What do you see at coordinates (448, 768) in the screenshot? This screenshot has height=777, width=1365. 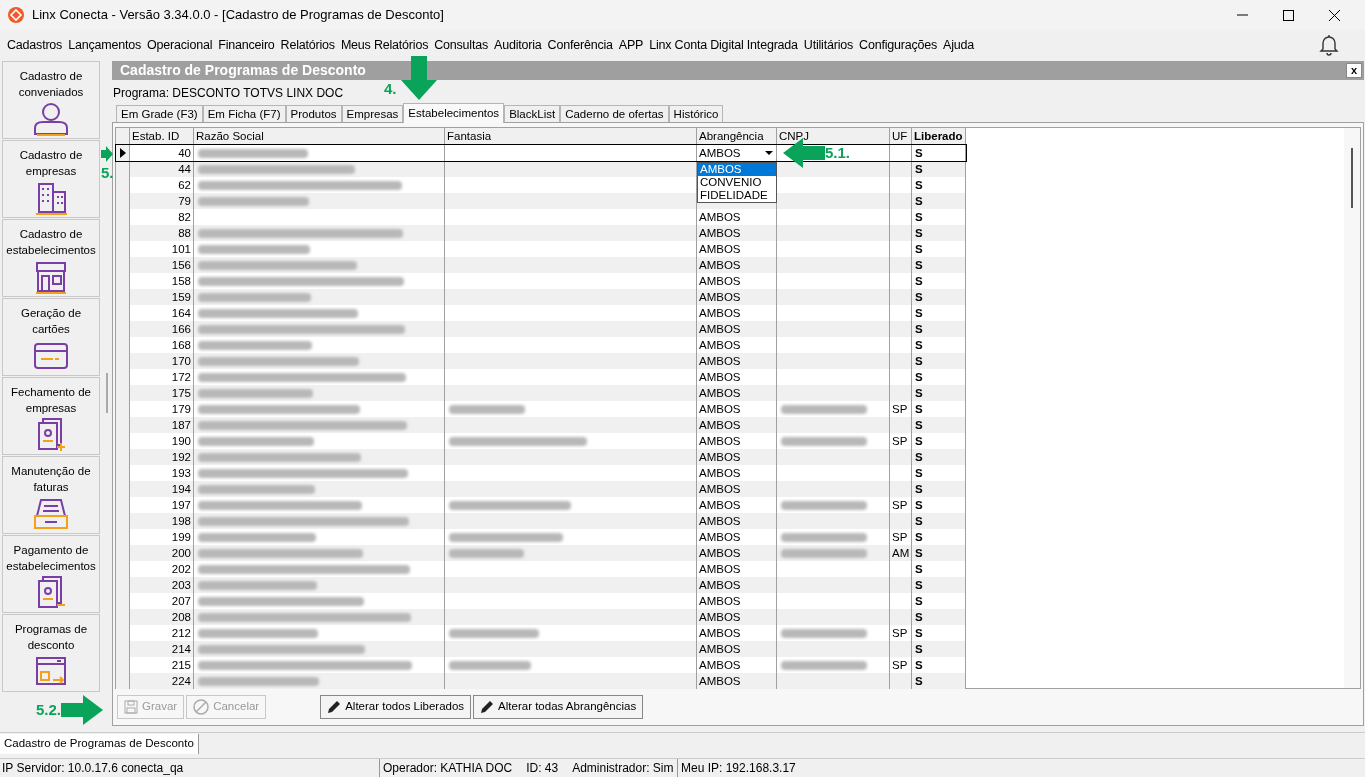 I see `status-text: Operador: KATHIA DOC` at bounding box center [448, 768].